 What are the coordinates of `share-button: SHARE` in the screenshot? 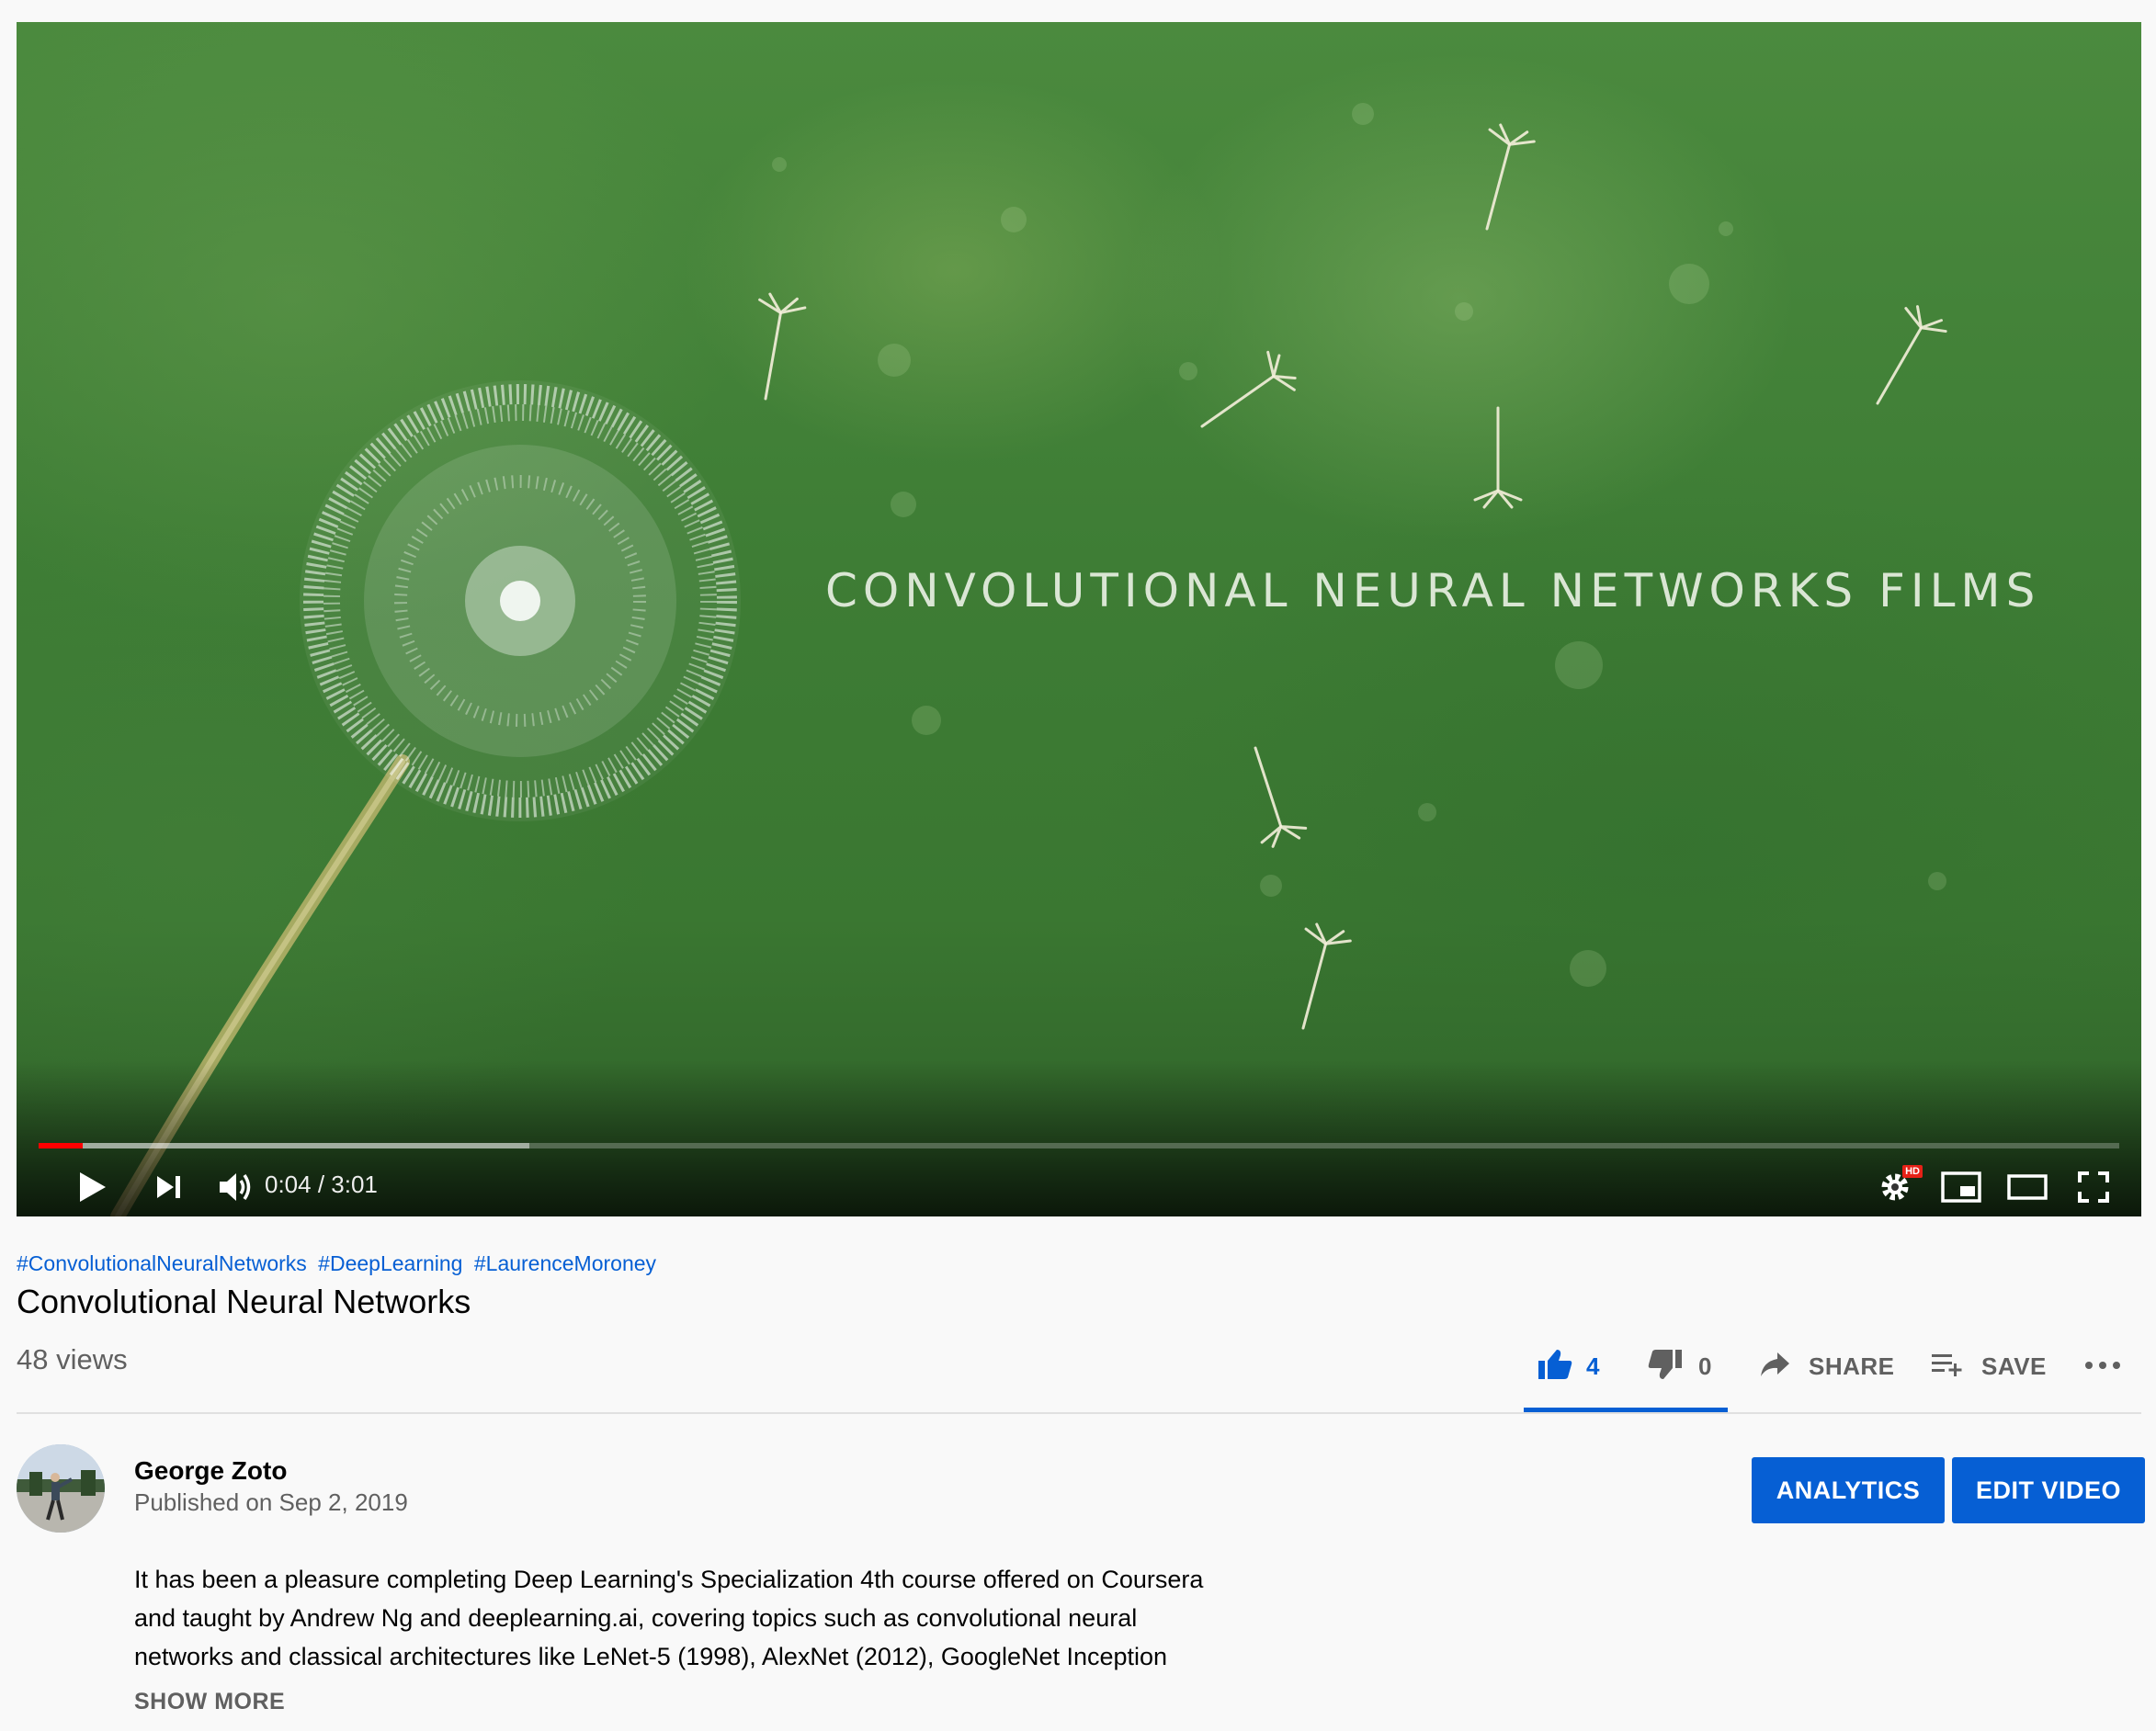 It's located at (1827, 1366).